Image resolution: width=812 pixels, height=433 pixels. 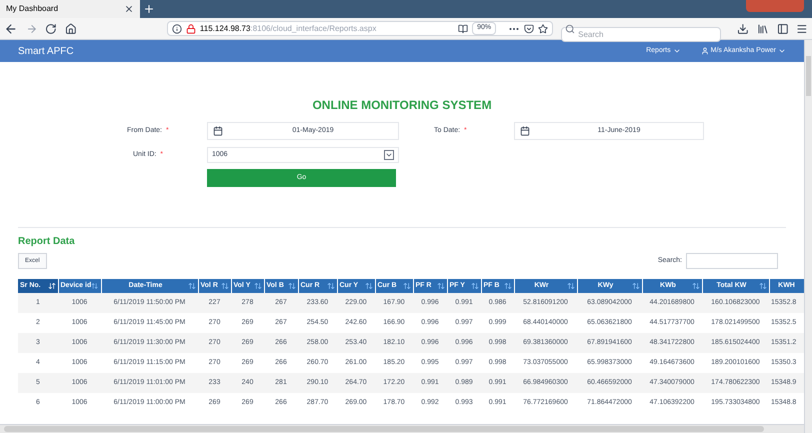 I want to click on user-icon, so click(x=704, y=51).